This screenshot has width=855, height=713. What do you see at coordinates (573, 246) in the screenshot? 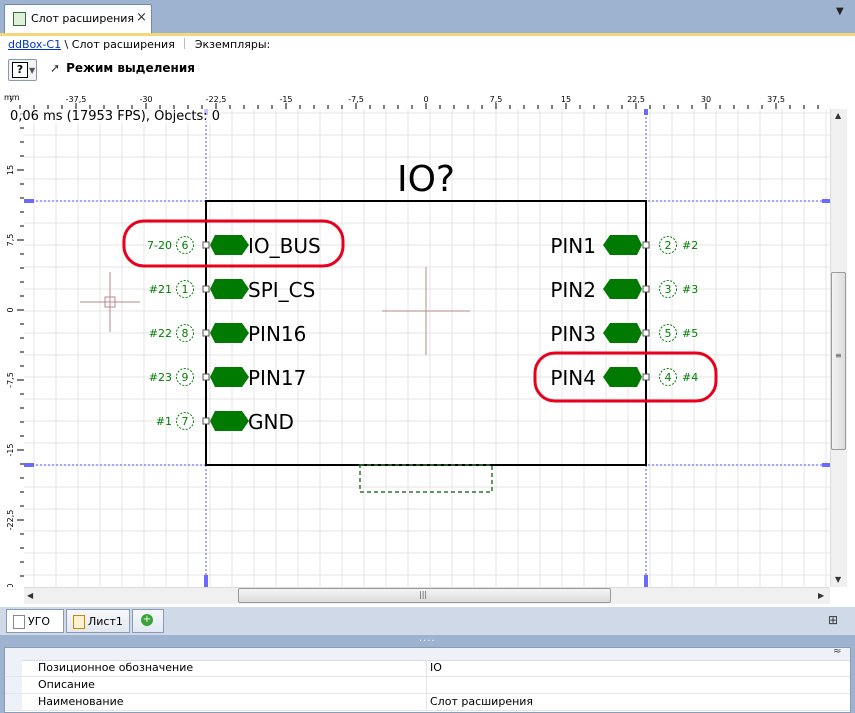
I see `pin-name: PIN1` at bounding box center [573, 246].